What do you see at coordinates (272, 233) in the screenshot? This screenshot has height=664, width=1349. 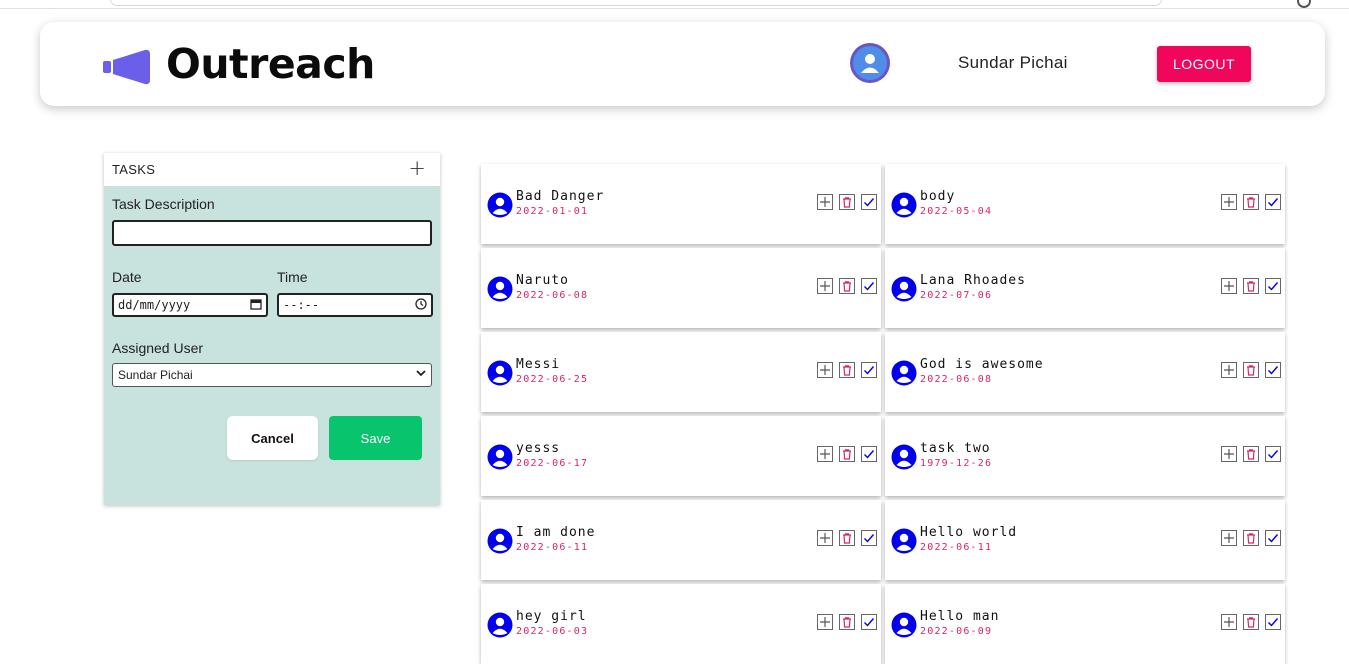 I see `task-description-input` at bounding box center [272, 233].